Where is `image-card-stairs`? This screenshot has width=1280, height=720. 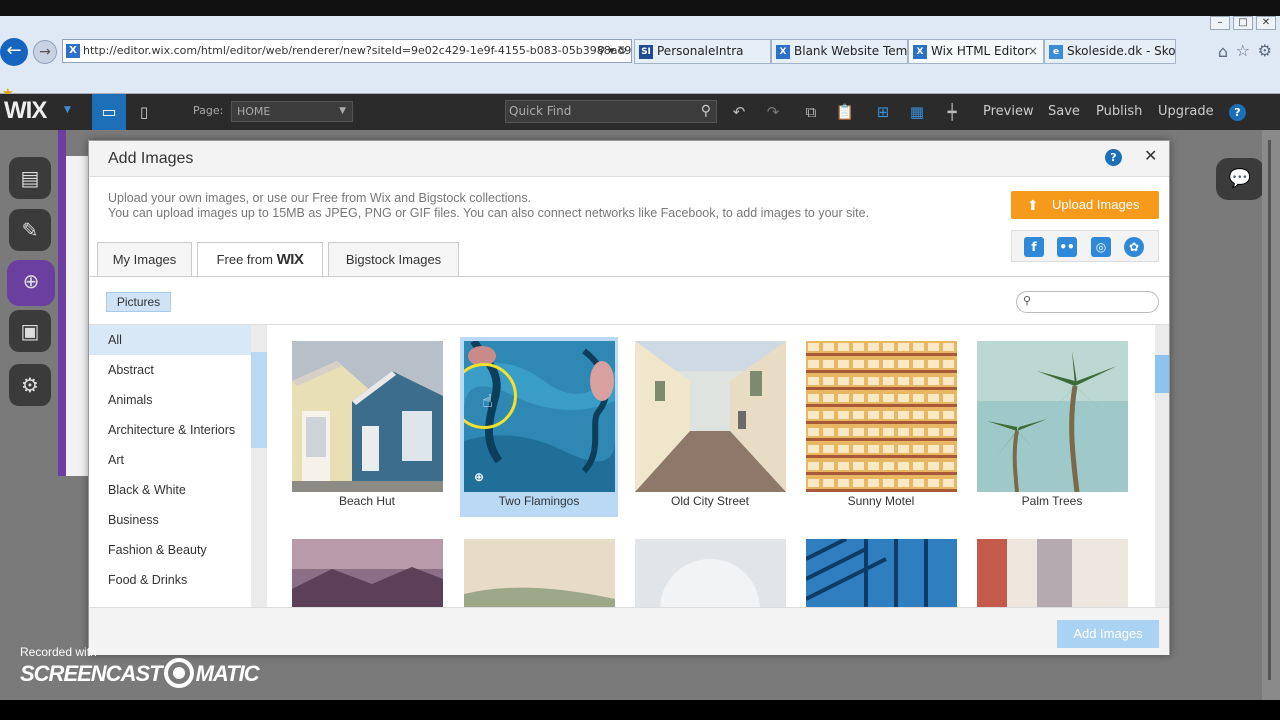
image-card-stairs is located at coordinates (881, 571).